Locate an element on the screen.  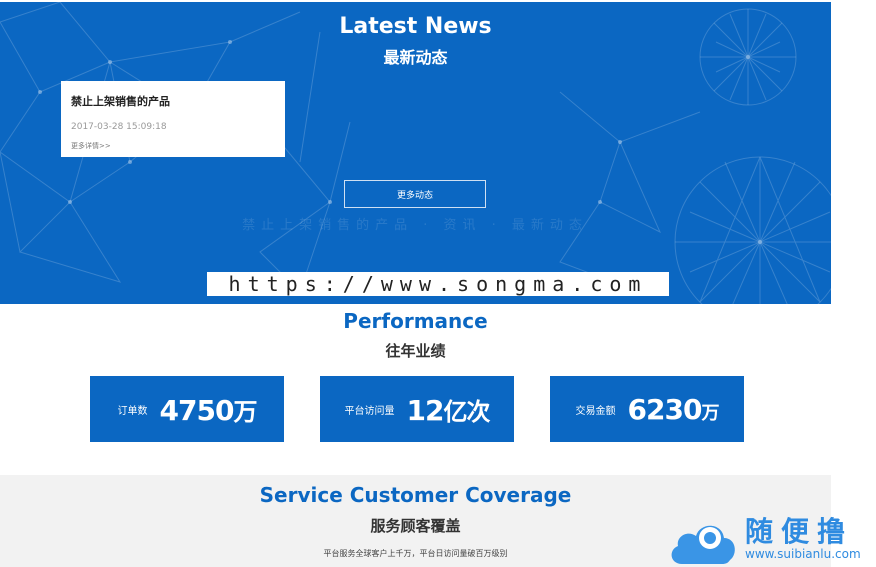
watermark-url: www.suibianlu.com is located at coordinates (803, 554).